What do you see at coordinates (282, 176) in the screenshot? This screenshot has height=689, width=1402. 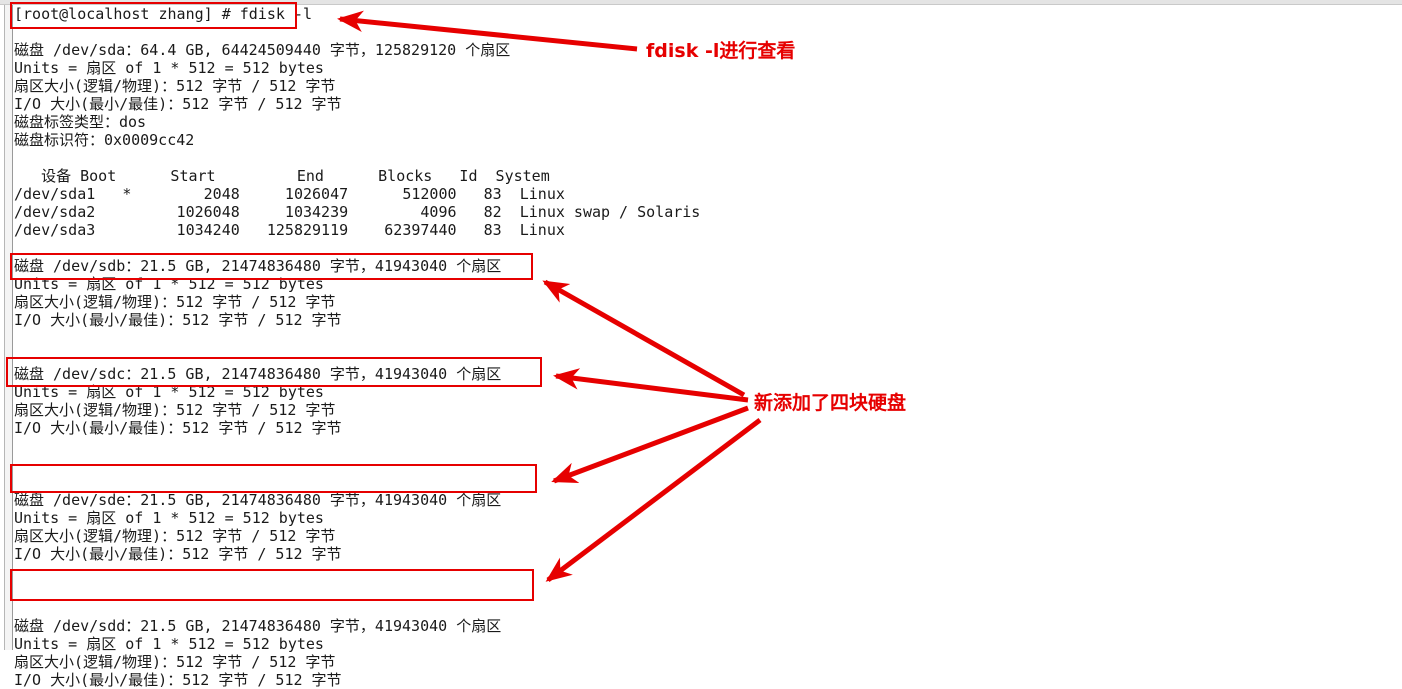 I see `terminal-line: 设备 Boot Start End Blocks Id System` at bounding box center [282, 176].